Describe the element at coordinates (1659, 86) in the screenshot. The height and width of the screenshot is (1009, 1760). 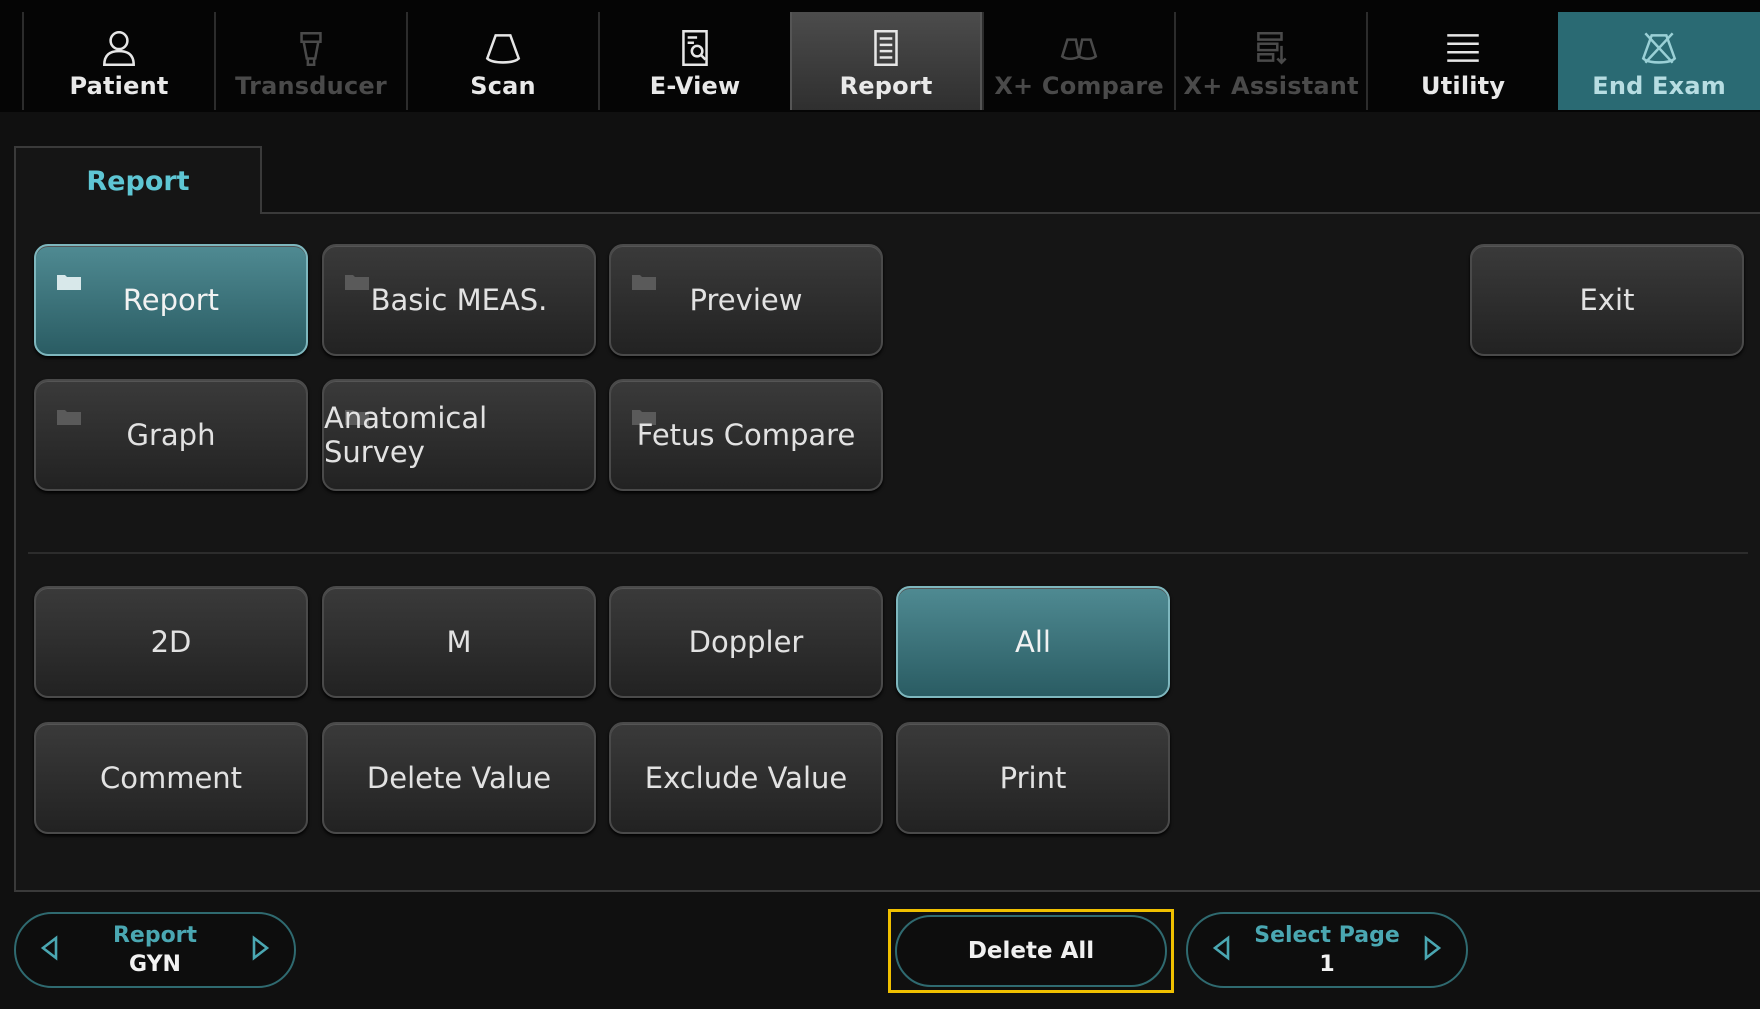
I see `toolbar-label: End Exam` at that location.